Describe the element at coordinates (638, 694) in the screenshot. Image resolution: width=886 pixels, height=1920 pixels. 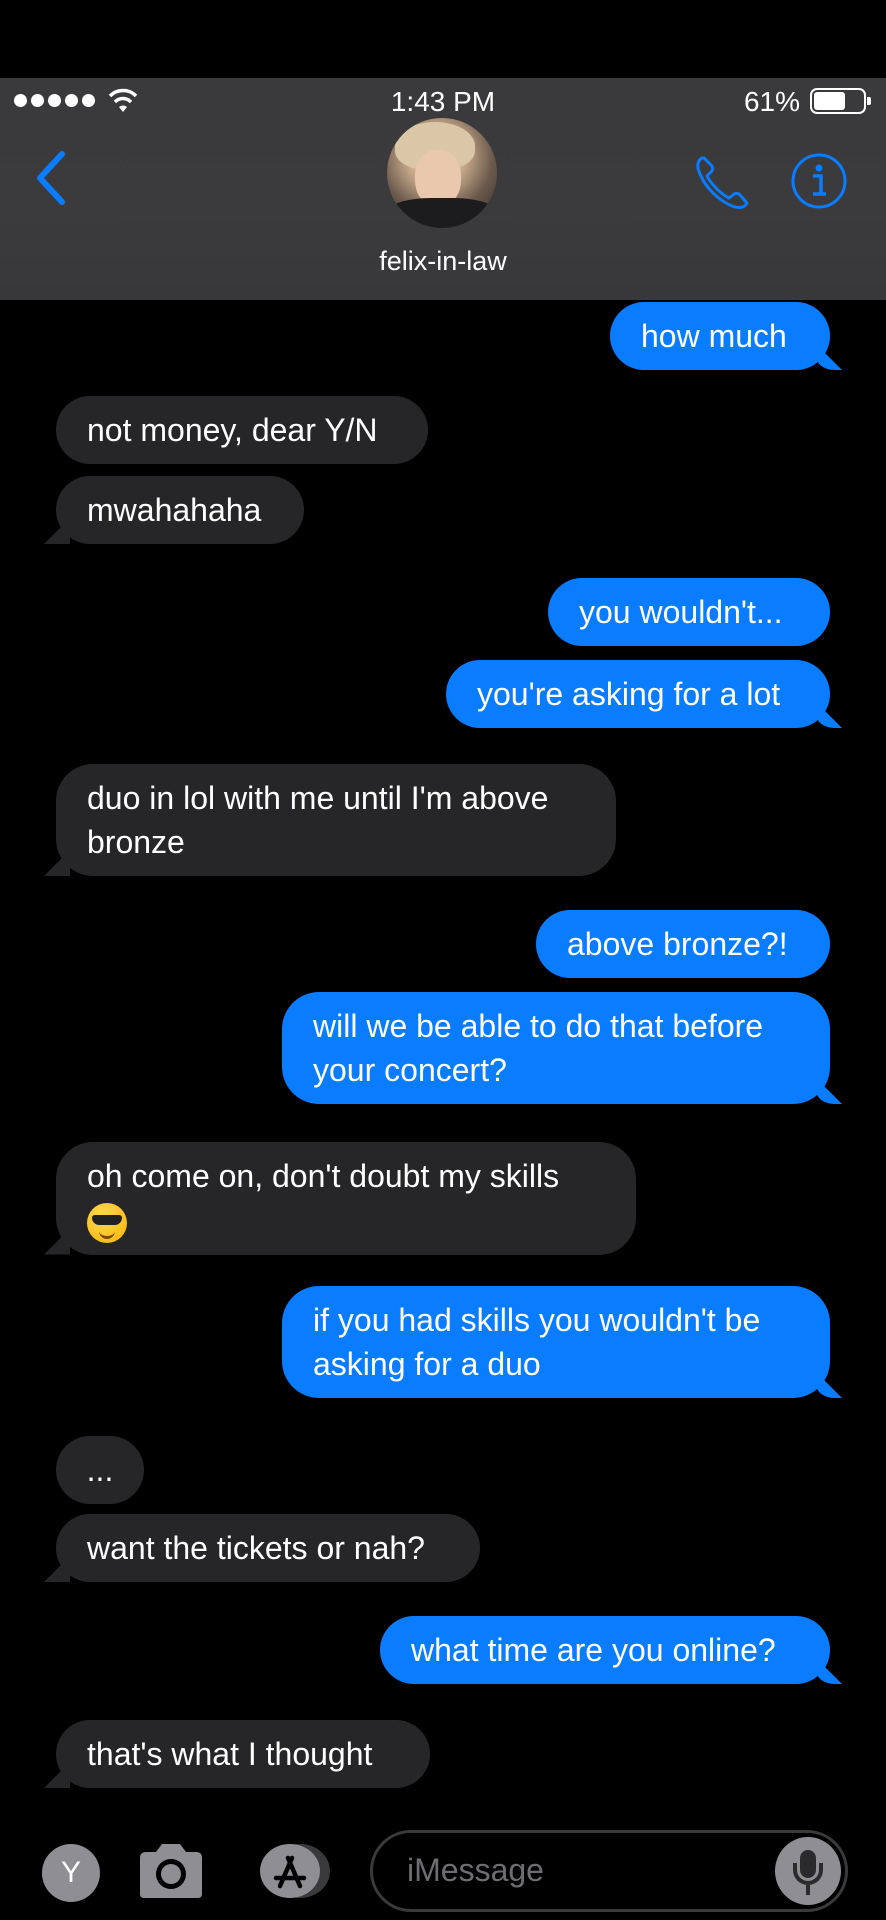
I see `message-bubble-sent: you're asking for a lot` at that location.